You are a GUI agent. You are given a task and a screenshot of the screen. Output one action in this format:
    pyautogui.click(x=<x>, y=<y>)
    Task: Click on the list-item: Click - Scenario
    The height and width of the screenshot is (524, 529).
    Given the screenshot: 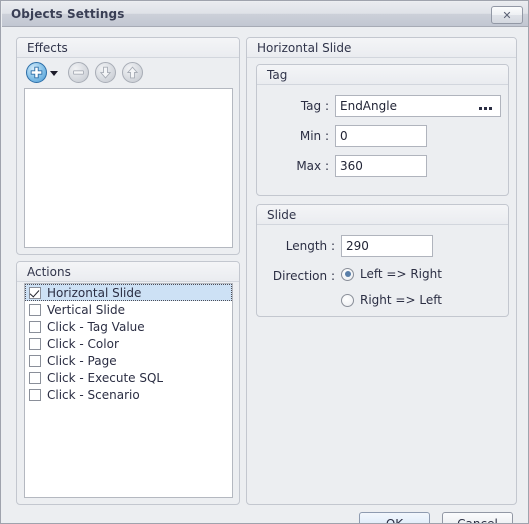 What is the action you would take?
    pyautogui.click(x=128, y=394)
    